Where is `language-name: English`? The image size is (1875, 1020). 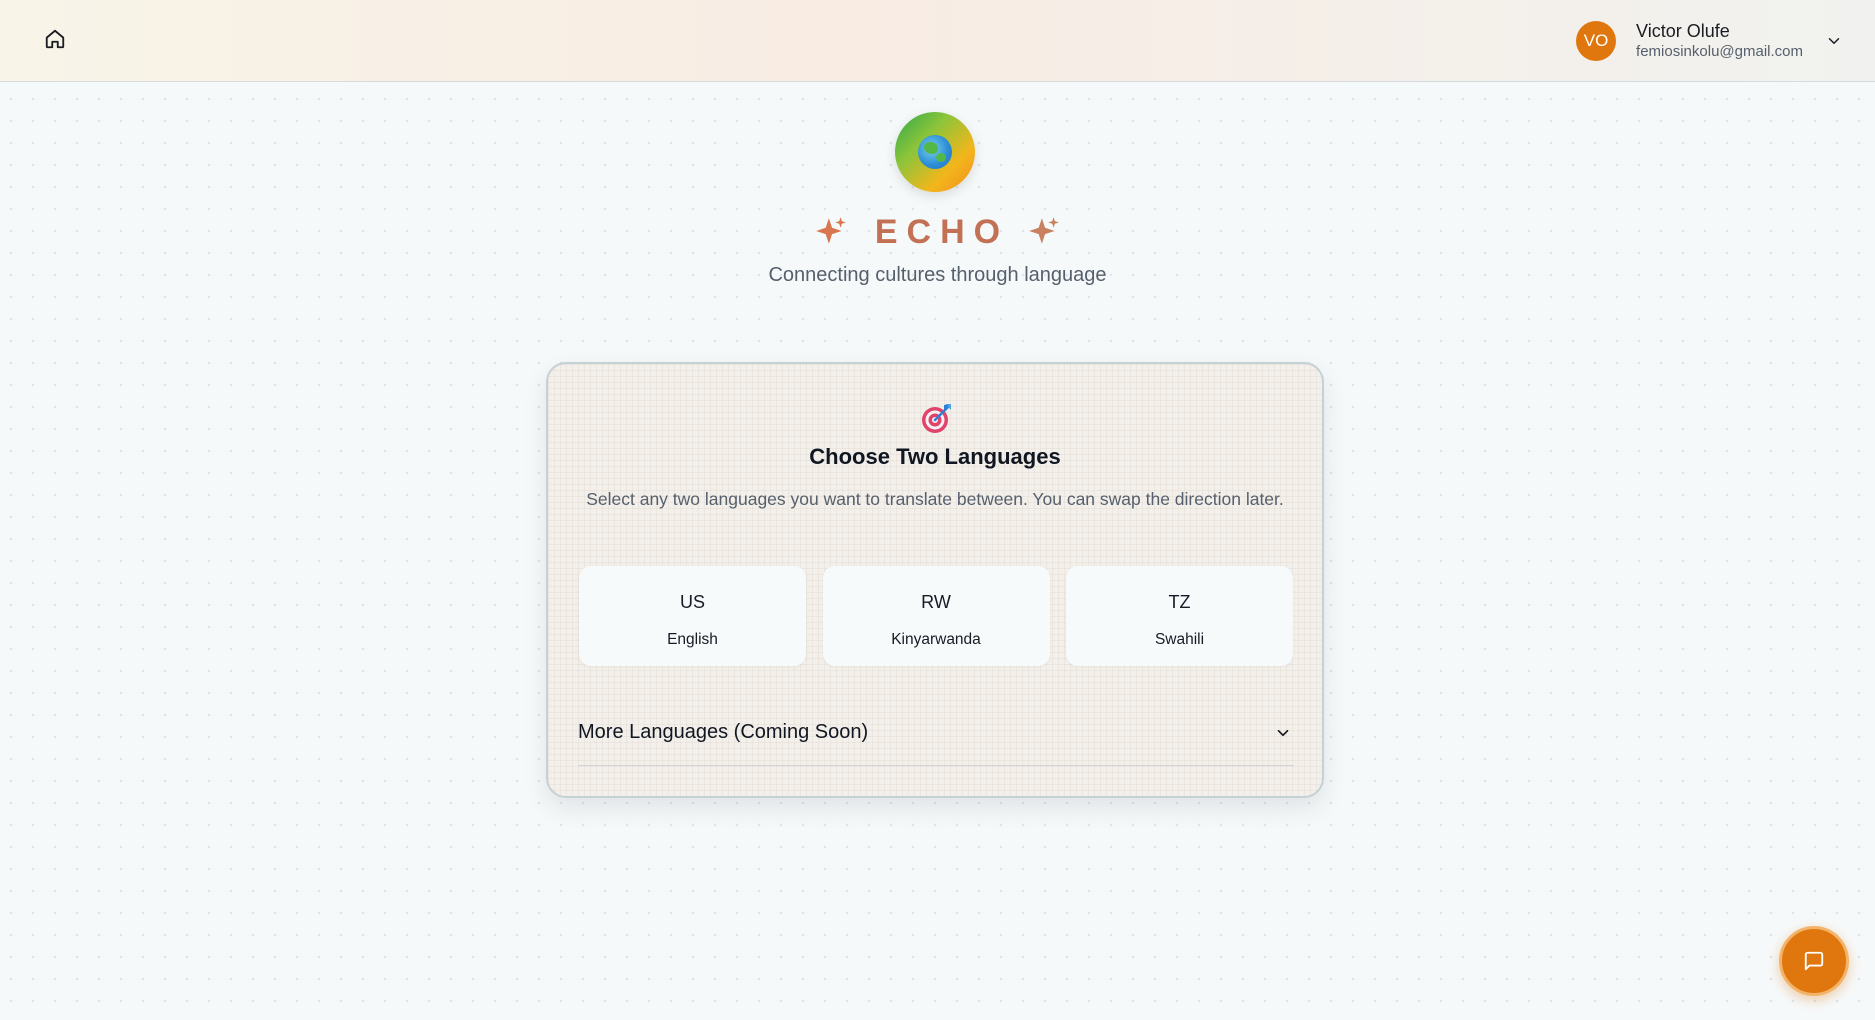 language-name: English is located at coordinates (692, 639).